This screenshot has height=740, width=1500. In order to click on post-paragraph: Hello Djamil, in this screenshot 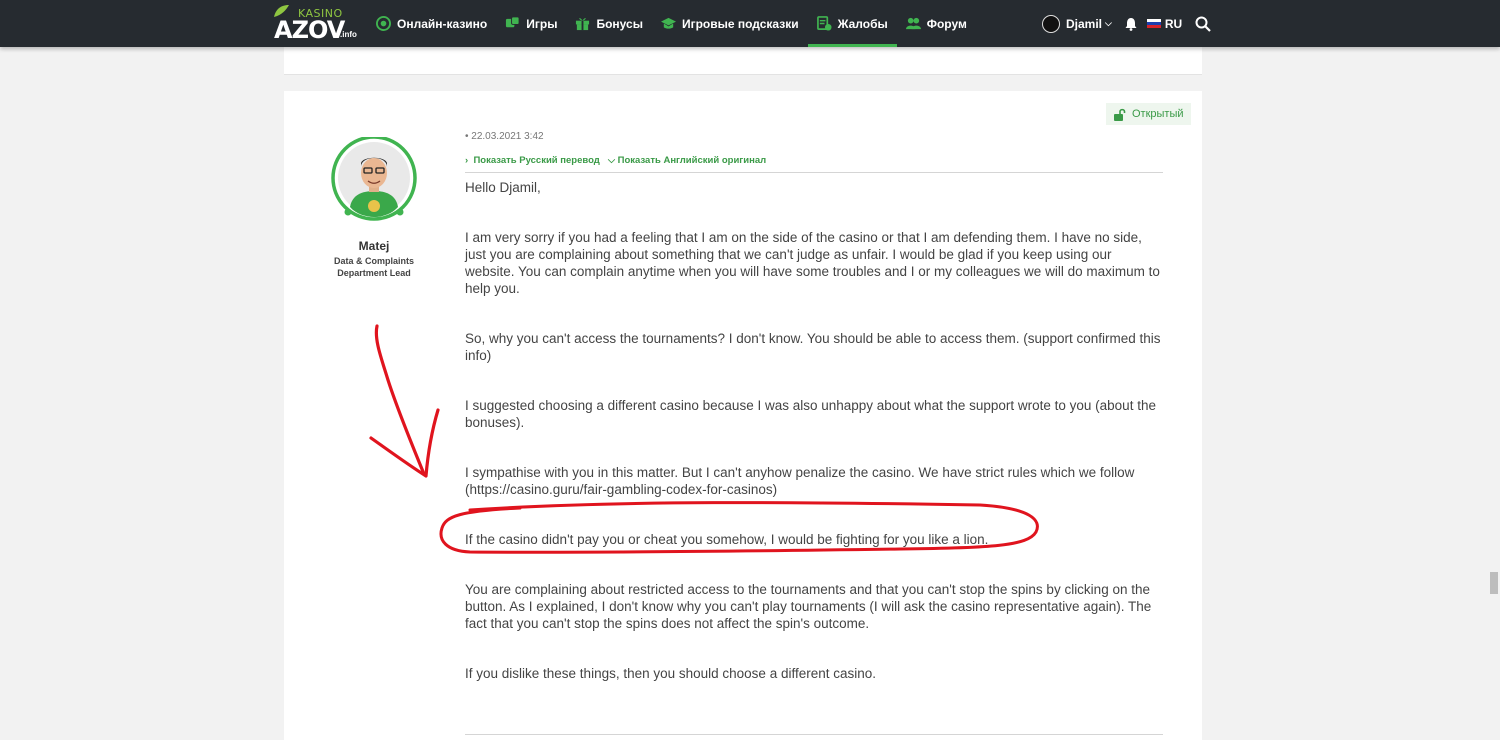, I will do `click(503, 187)`.